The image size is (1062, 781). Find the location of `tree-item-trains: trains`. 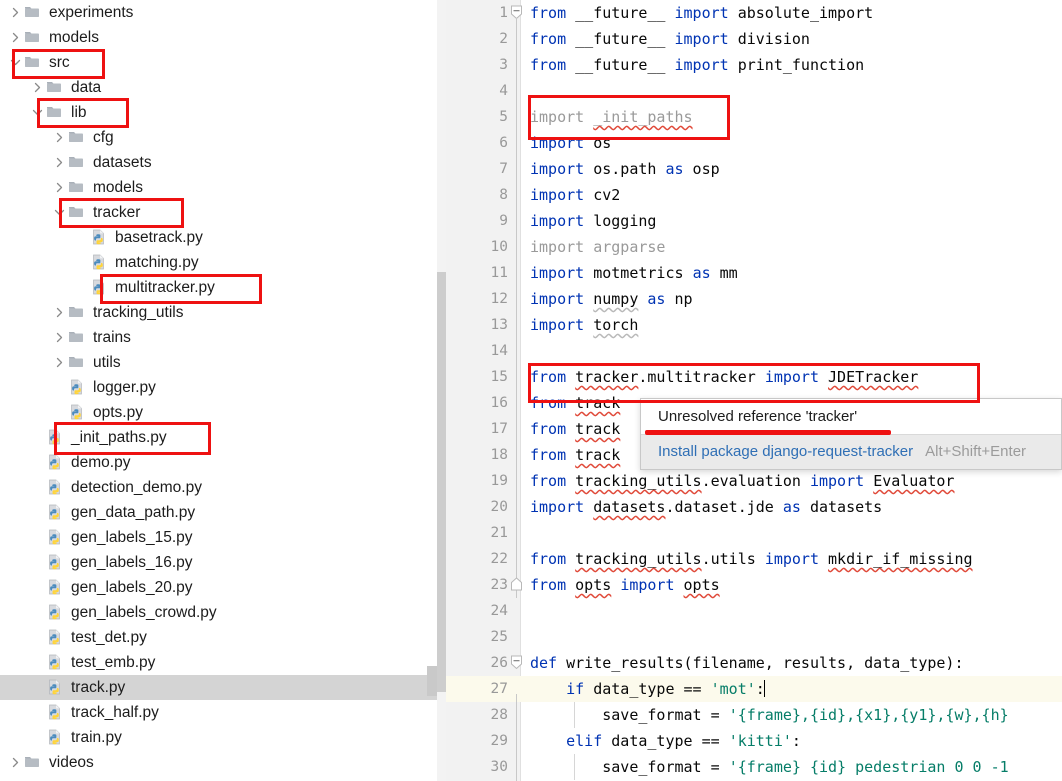

tree-item-trains: trains is located at coordinates (223, 337).